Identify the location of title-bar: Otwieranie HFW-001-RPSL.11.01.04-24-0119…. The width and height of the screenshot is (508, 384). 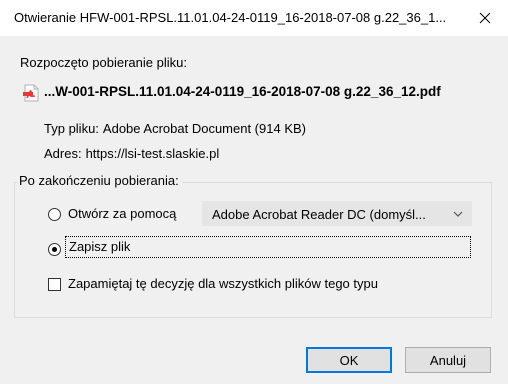
(254, 18).